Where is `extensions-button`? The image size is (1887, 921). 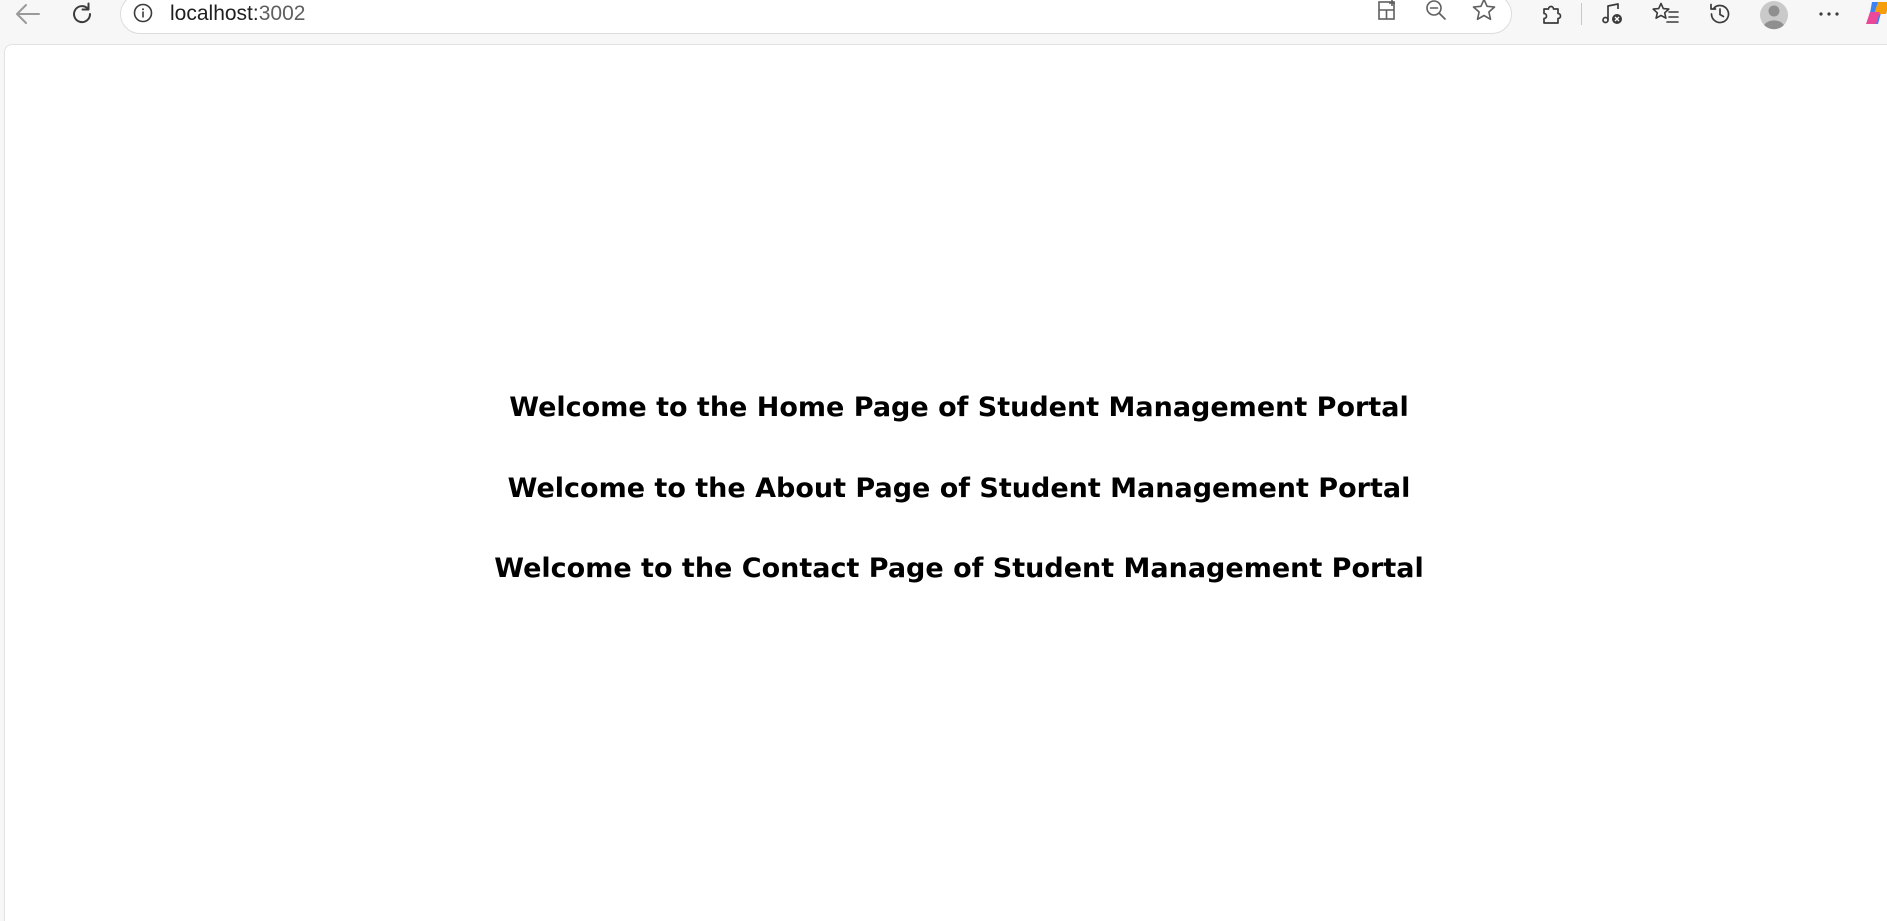
extensions-button is located at coordinates (1552, 14).